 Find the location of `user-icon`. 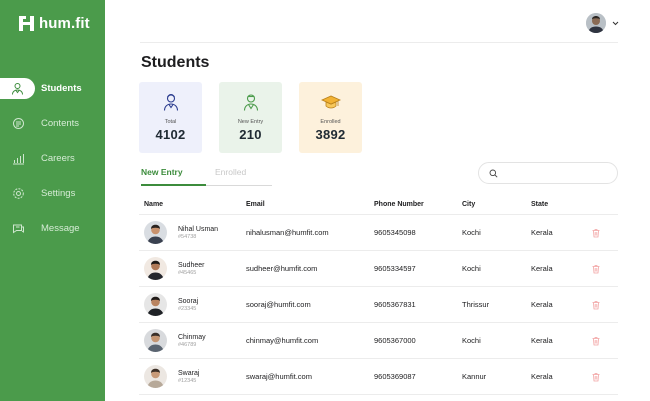

user-icon is located at coordinates (170, 102).